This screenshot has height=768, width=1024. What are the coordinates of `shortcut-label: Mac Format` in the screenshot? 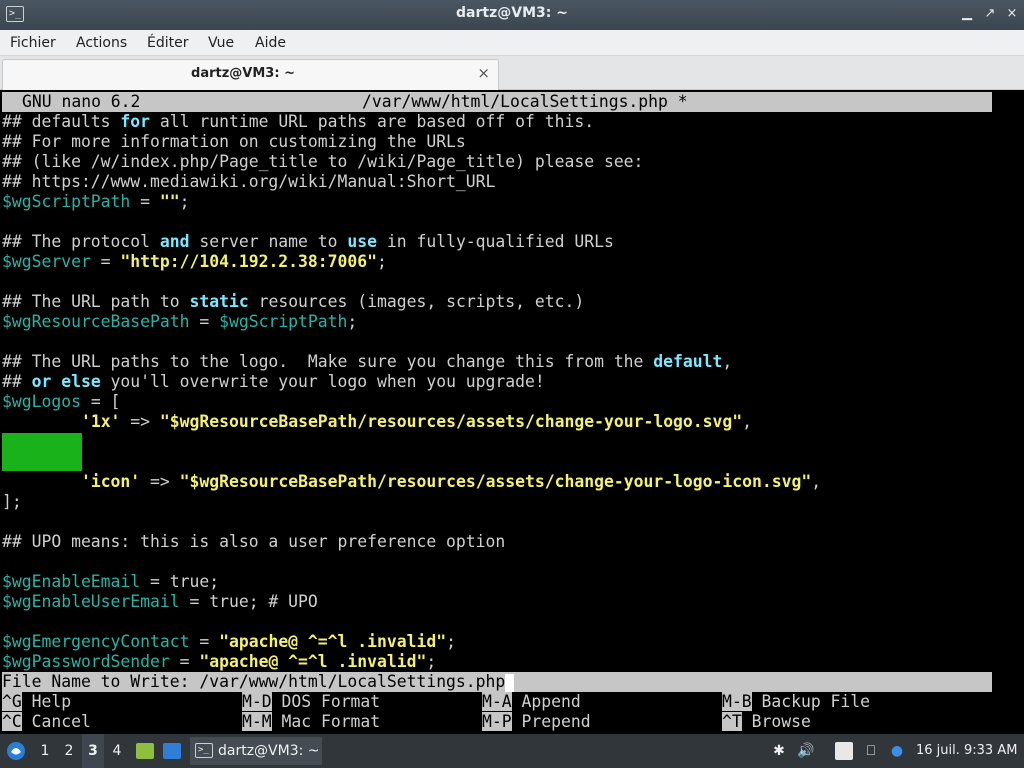 It's located at (331, 721).